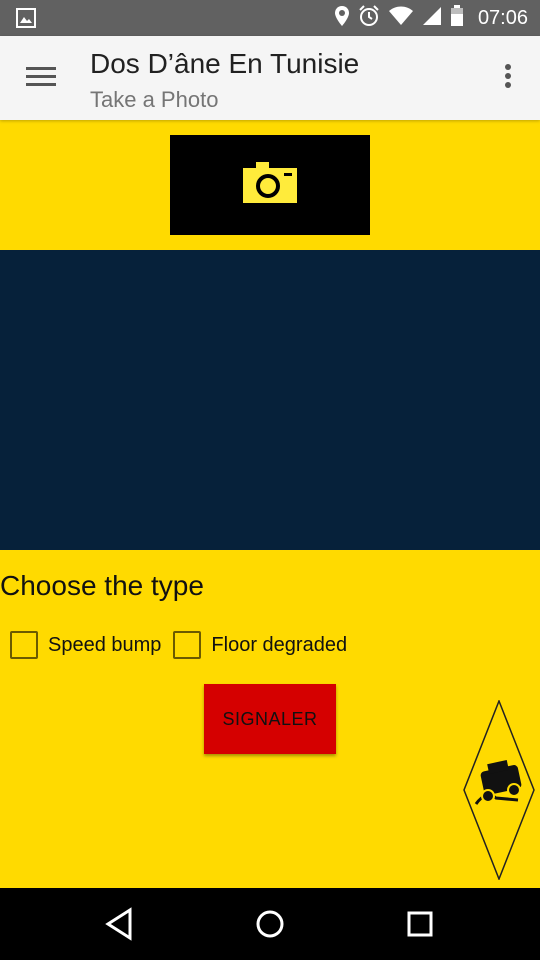 This screenshot has width=540, height=960. What do you see at coordinates (508, 78) in the screenshot?
I see `overflow-menu-icon` at bounding box center [508, 78].